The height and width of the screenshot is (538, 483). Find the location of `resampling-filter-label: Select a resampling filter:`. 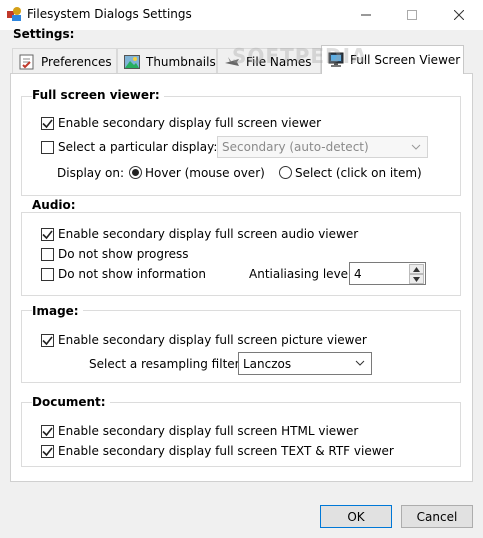

resampling-filter-label: Select a resampling filter: is located at coordinates (166, 364).